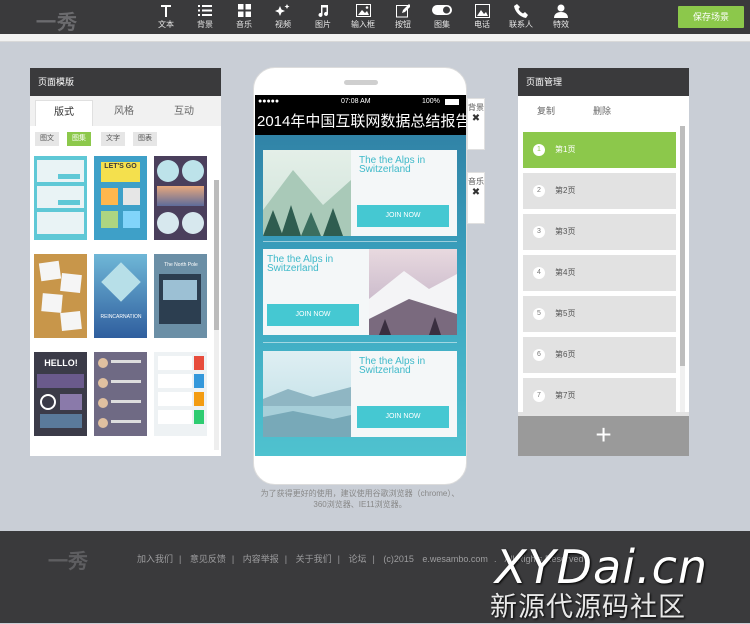 Image resolution: width=750 pixels, height=624 pixels. What do you see at coordinates (61, 363) in the screenshot?
I see `hello-label: HELLO!` at bounding box center [61, 363].